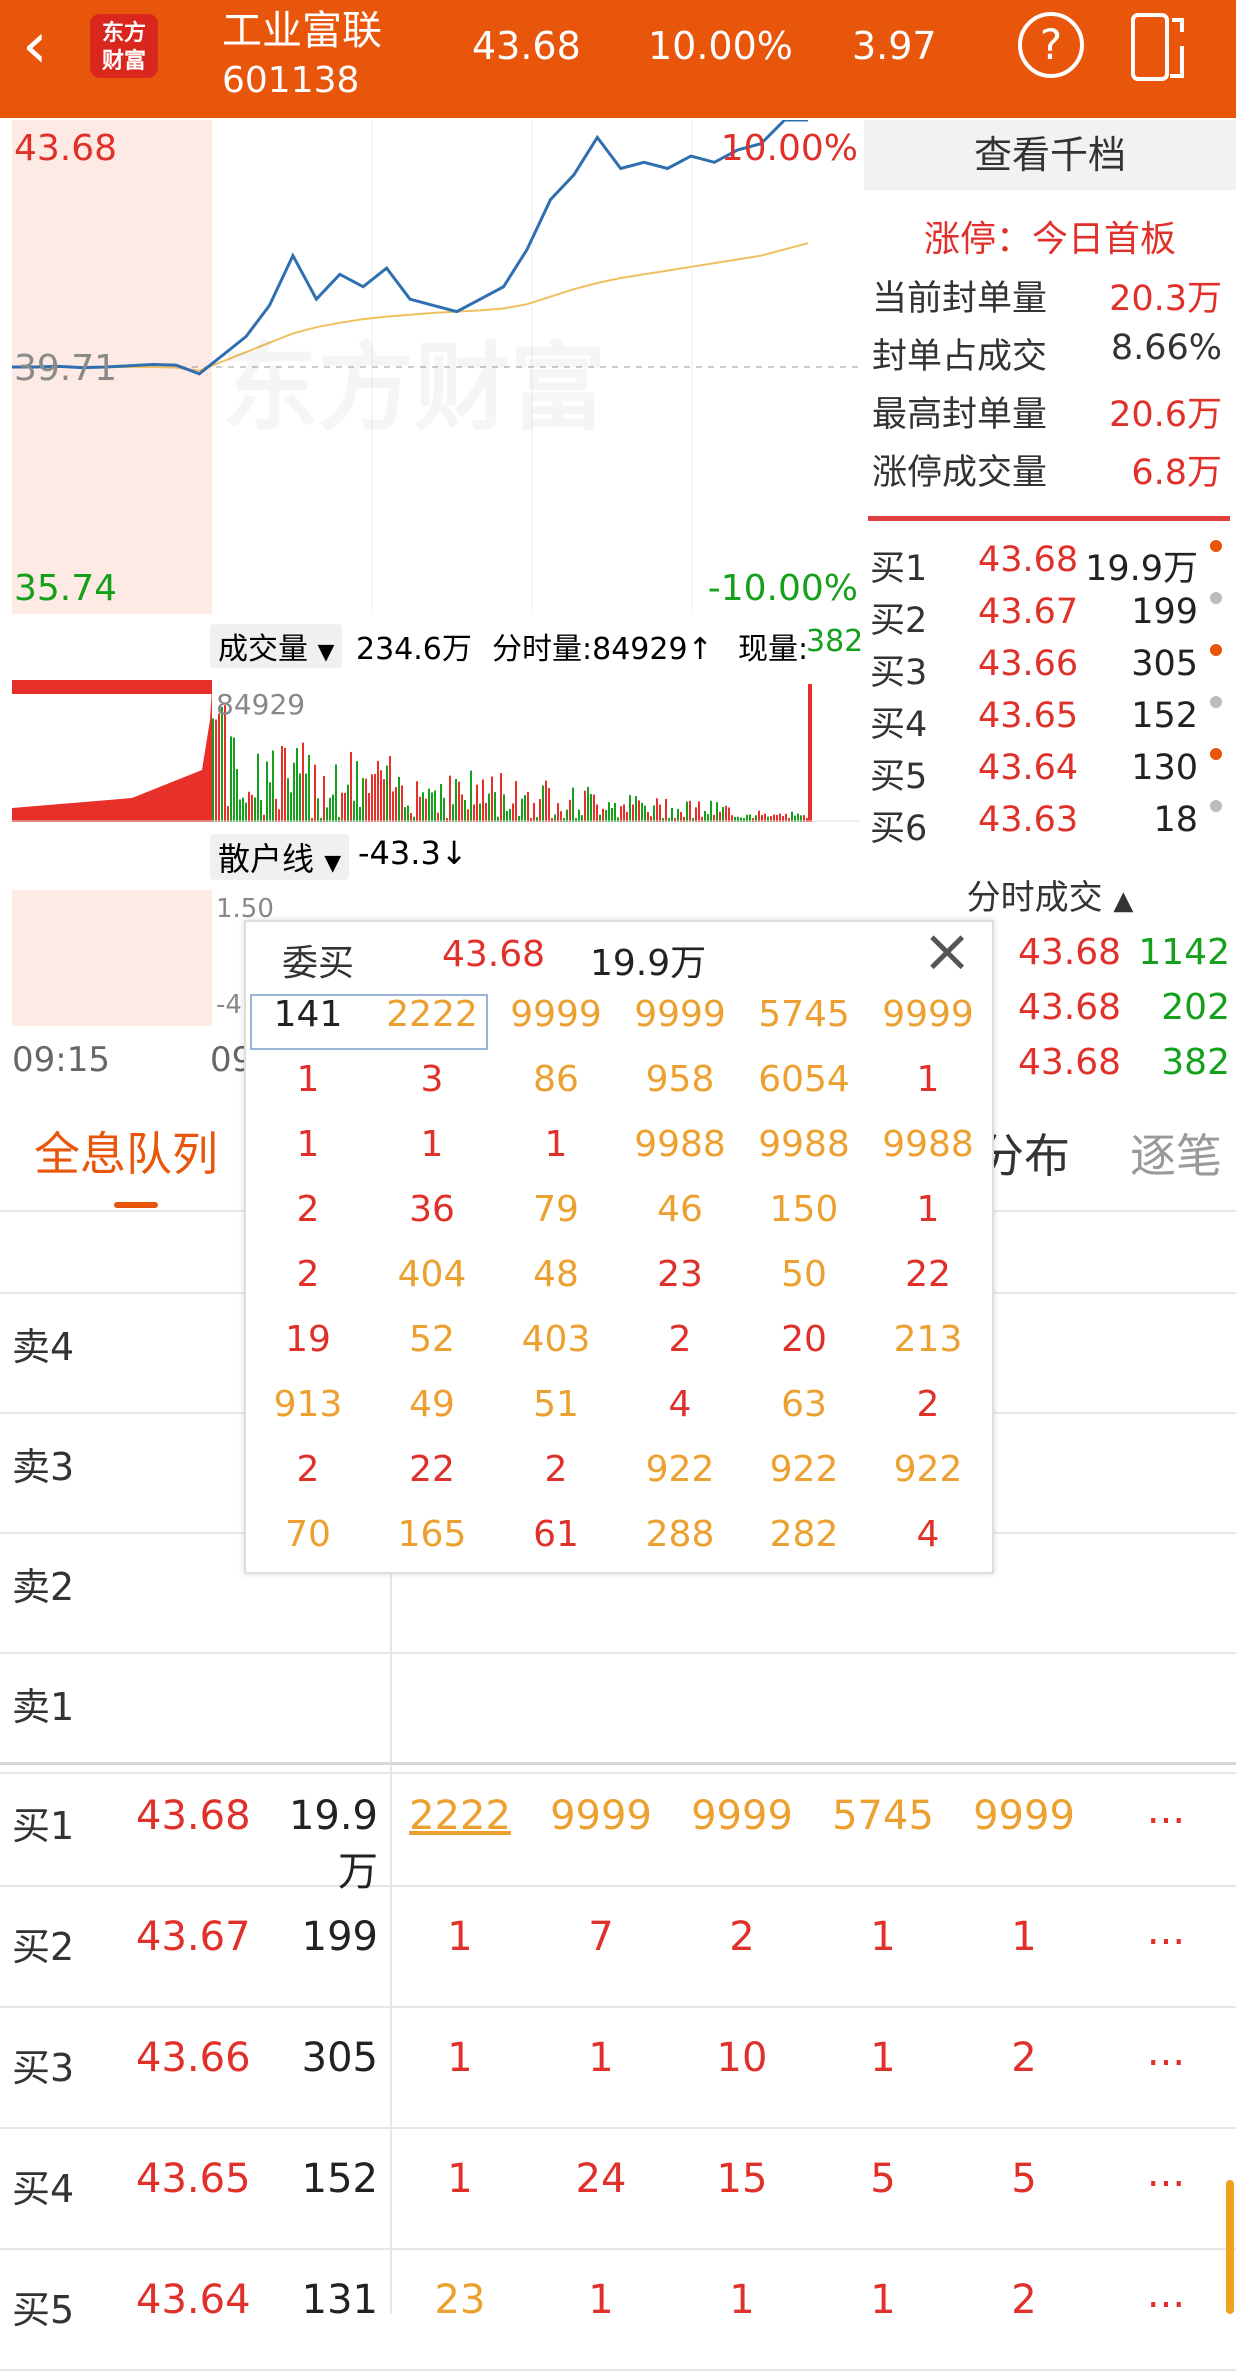 Image resolution: width=1236 pixels, height=2371 pixels. I want to click on popup-queue-cell: 403, so click(556, 1339).